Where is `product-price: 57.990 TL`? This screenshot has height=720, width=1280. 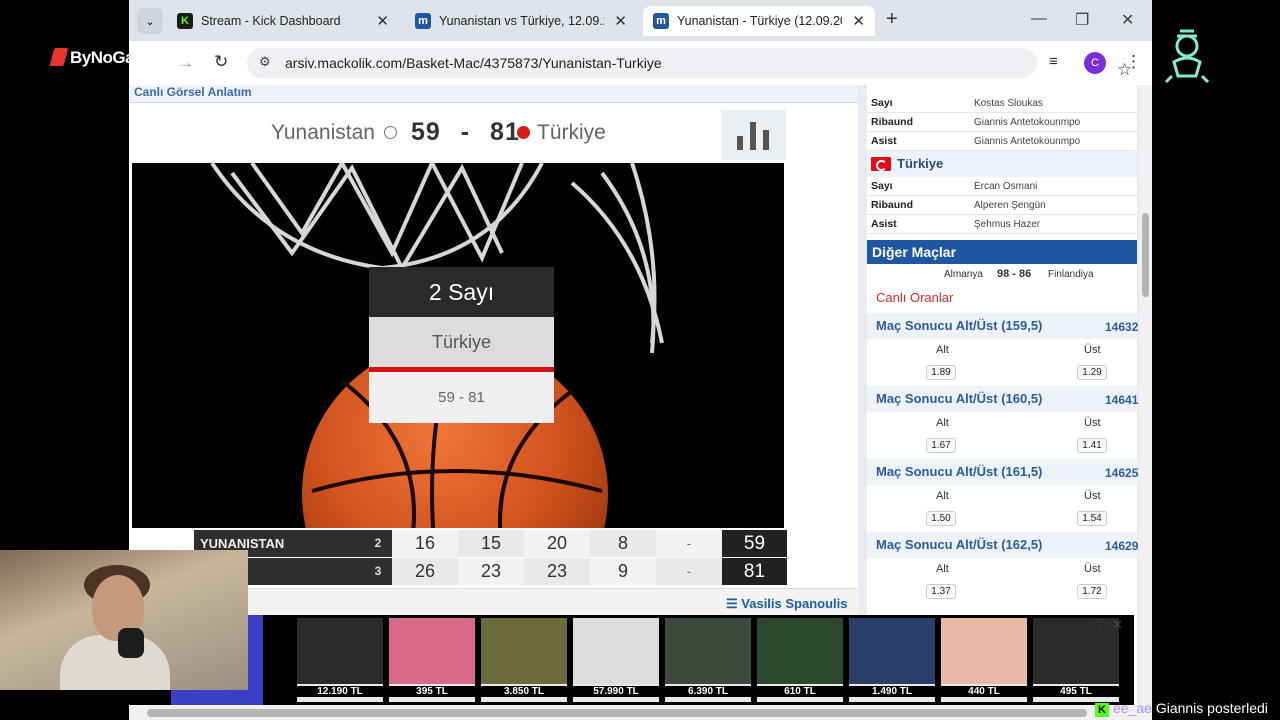
product-price: 57.990 TL is located at coordinates (616, 691).